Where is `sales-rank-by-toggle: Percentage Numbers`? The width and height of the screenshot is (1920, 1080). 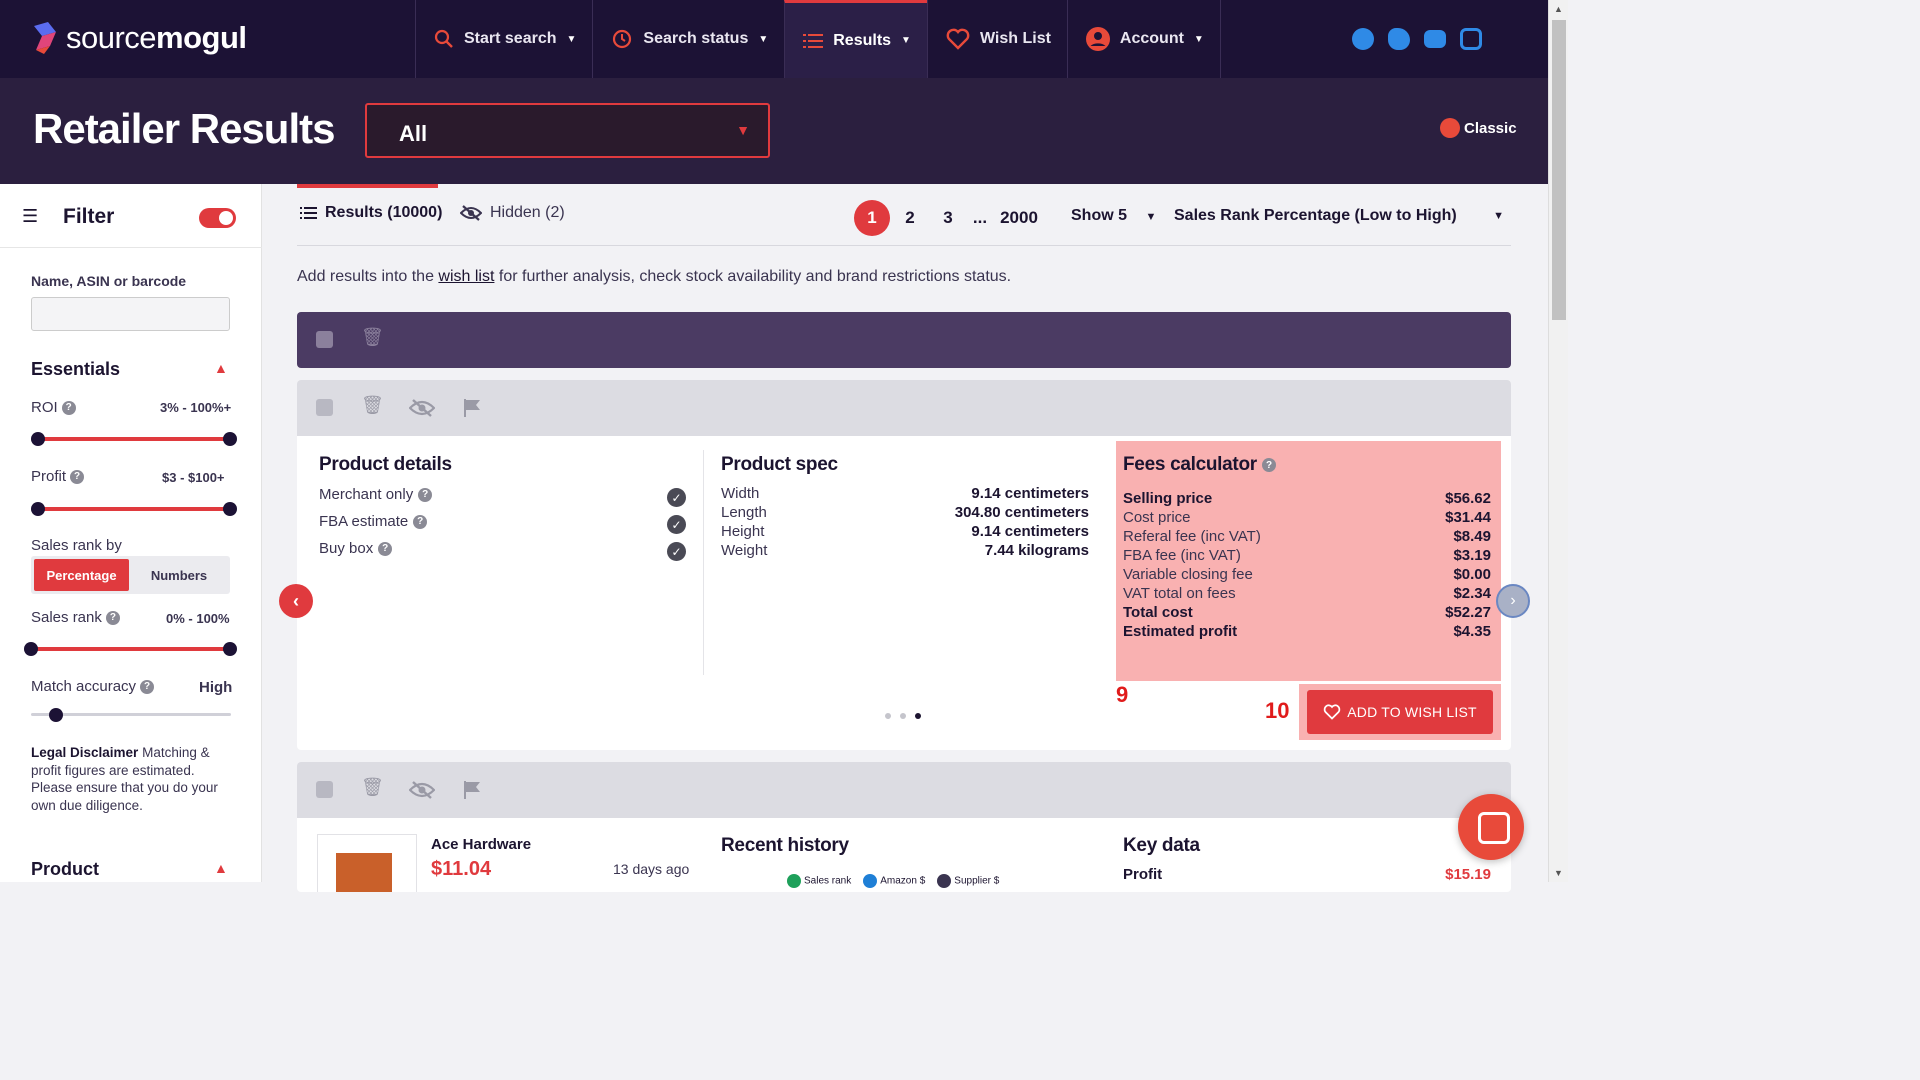
sales-rank-by-toggle: Percentage Numbers is located at coordinates (130, 575).